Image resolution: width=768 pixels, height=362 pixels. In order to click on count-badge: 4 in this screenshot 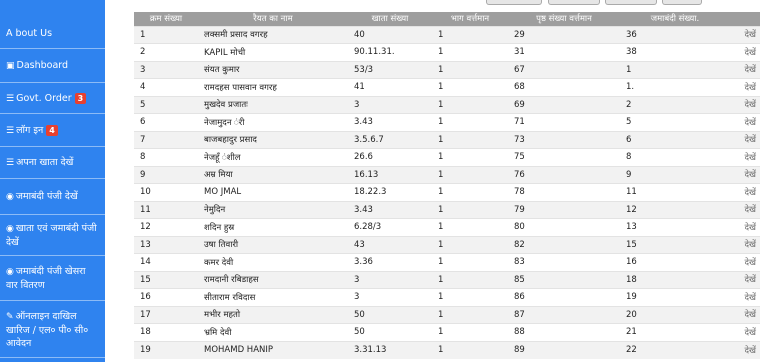, I will do `click(52, 130)`.